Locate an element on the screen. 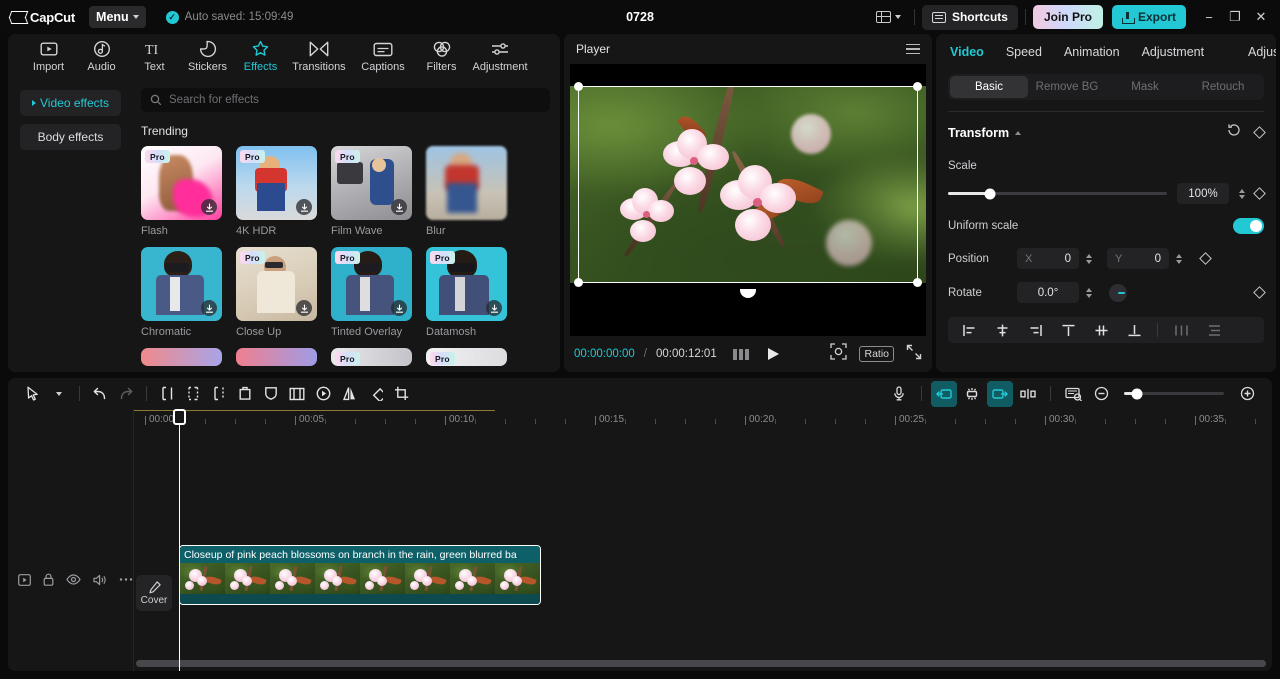 The height and width of the screenshot is (679, 1280). more-icon is located at coordinates (126, 579).